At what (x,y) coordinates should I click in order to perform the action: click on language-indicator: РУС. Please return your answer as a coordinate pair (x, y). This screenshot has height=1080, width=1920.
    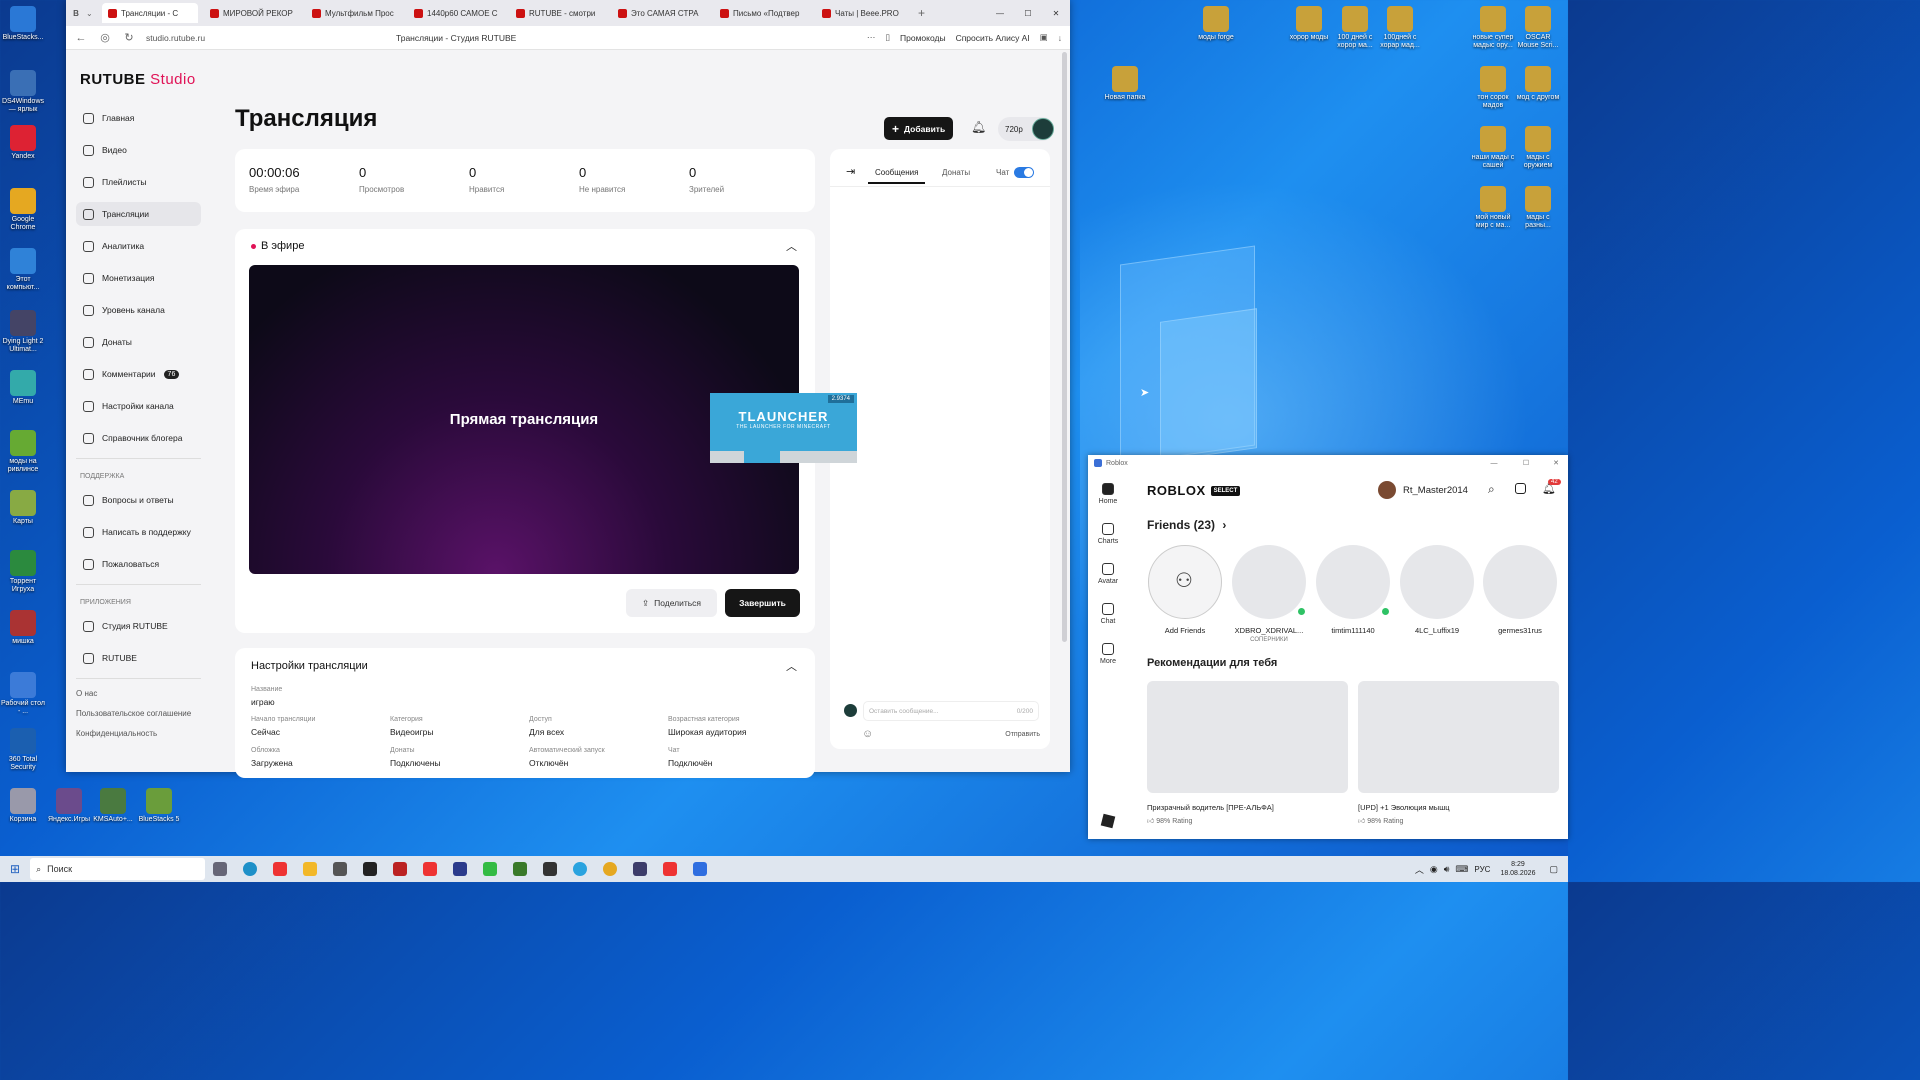
    Looking at the image, I should click on (1482, 869).